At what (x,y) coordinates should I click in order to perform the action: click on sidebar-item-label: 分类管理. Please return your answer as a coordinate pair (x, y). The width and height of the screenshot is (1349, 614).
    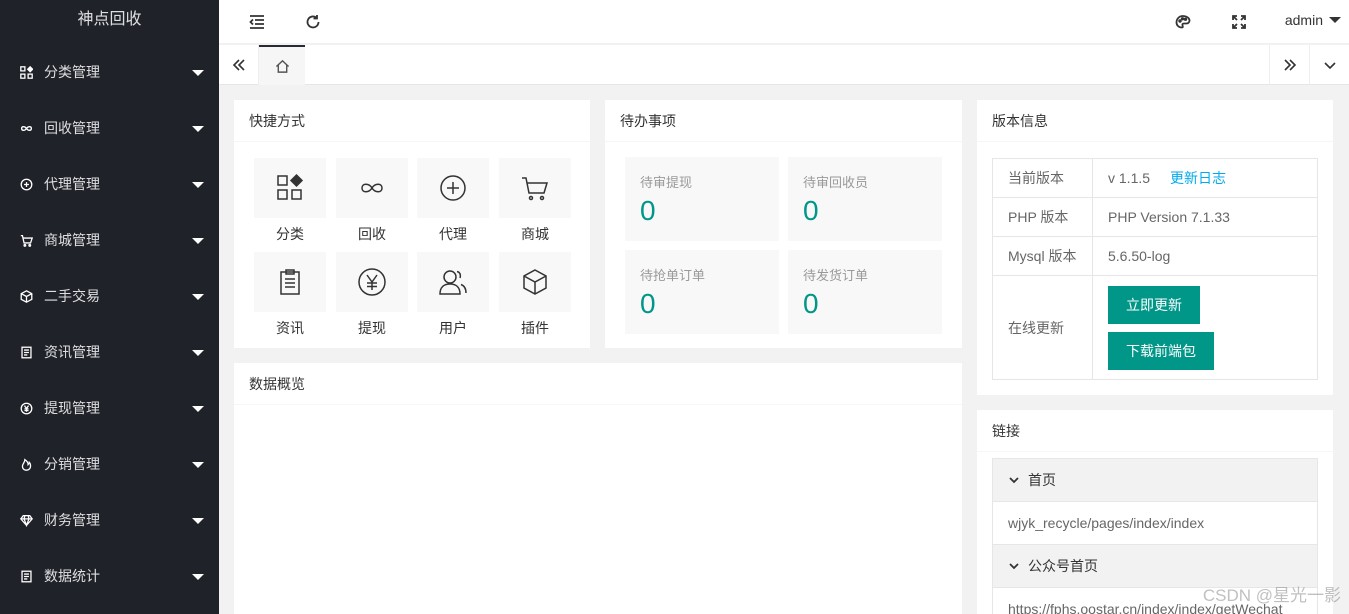
    Looking at the image, I should click on (72, 72).